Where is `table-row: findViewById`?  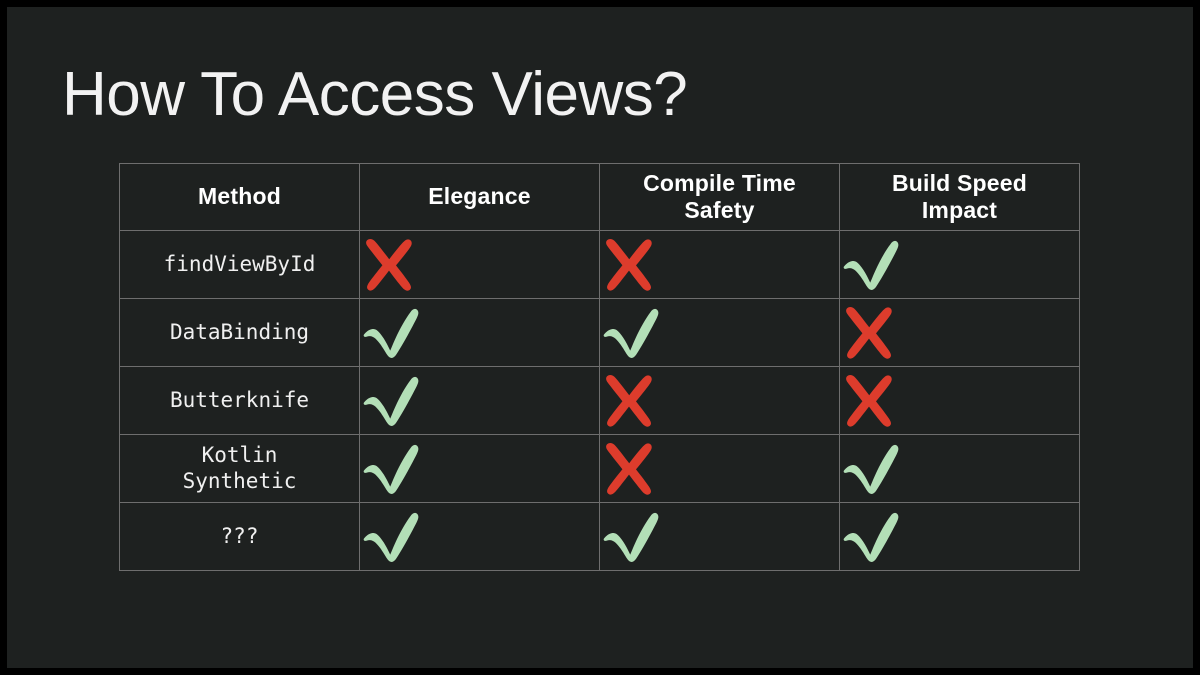
table-row: findViewById is located at coordinates (599, 264).